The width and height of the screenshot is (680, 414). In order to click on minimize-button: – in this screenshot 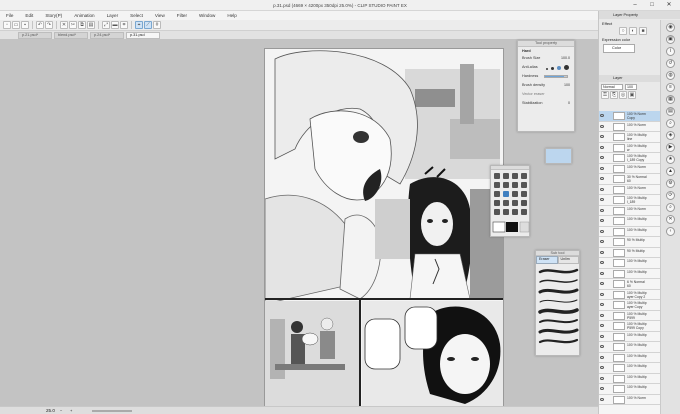, I will do `click(635, 5)`.